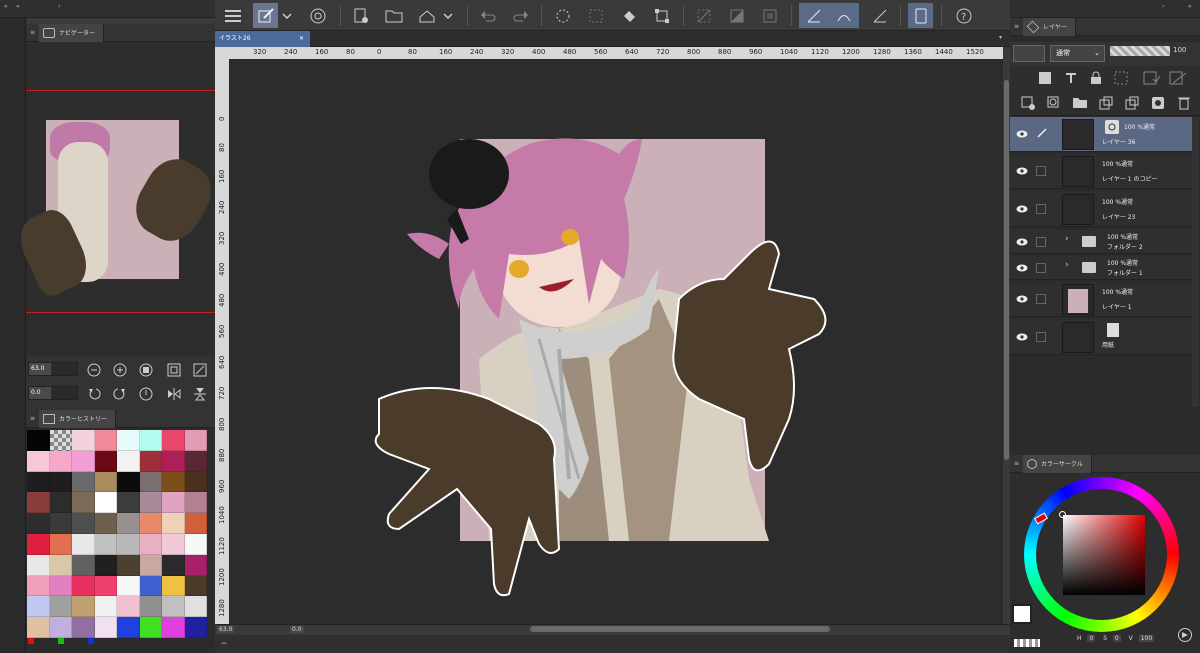 The width and height of the screenshot is (1200, 653). What do you see at coordinates (224, 641) in the screenshot?
I see `expand-up-icon: ︽` at bounding box center [224, 641].